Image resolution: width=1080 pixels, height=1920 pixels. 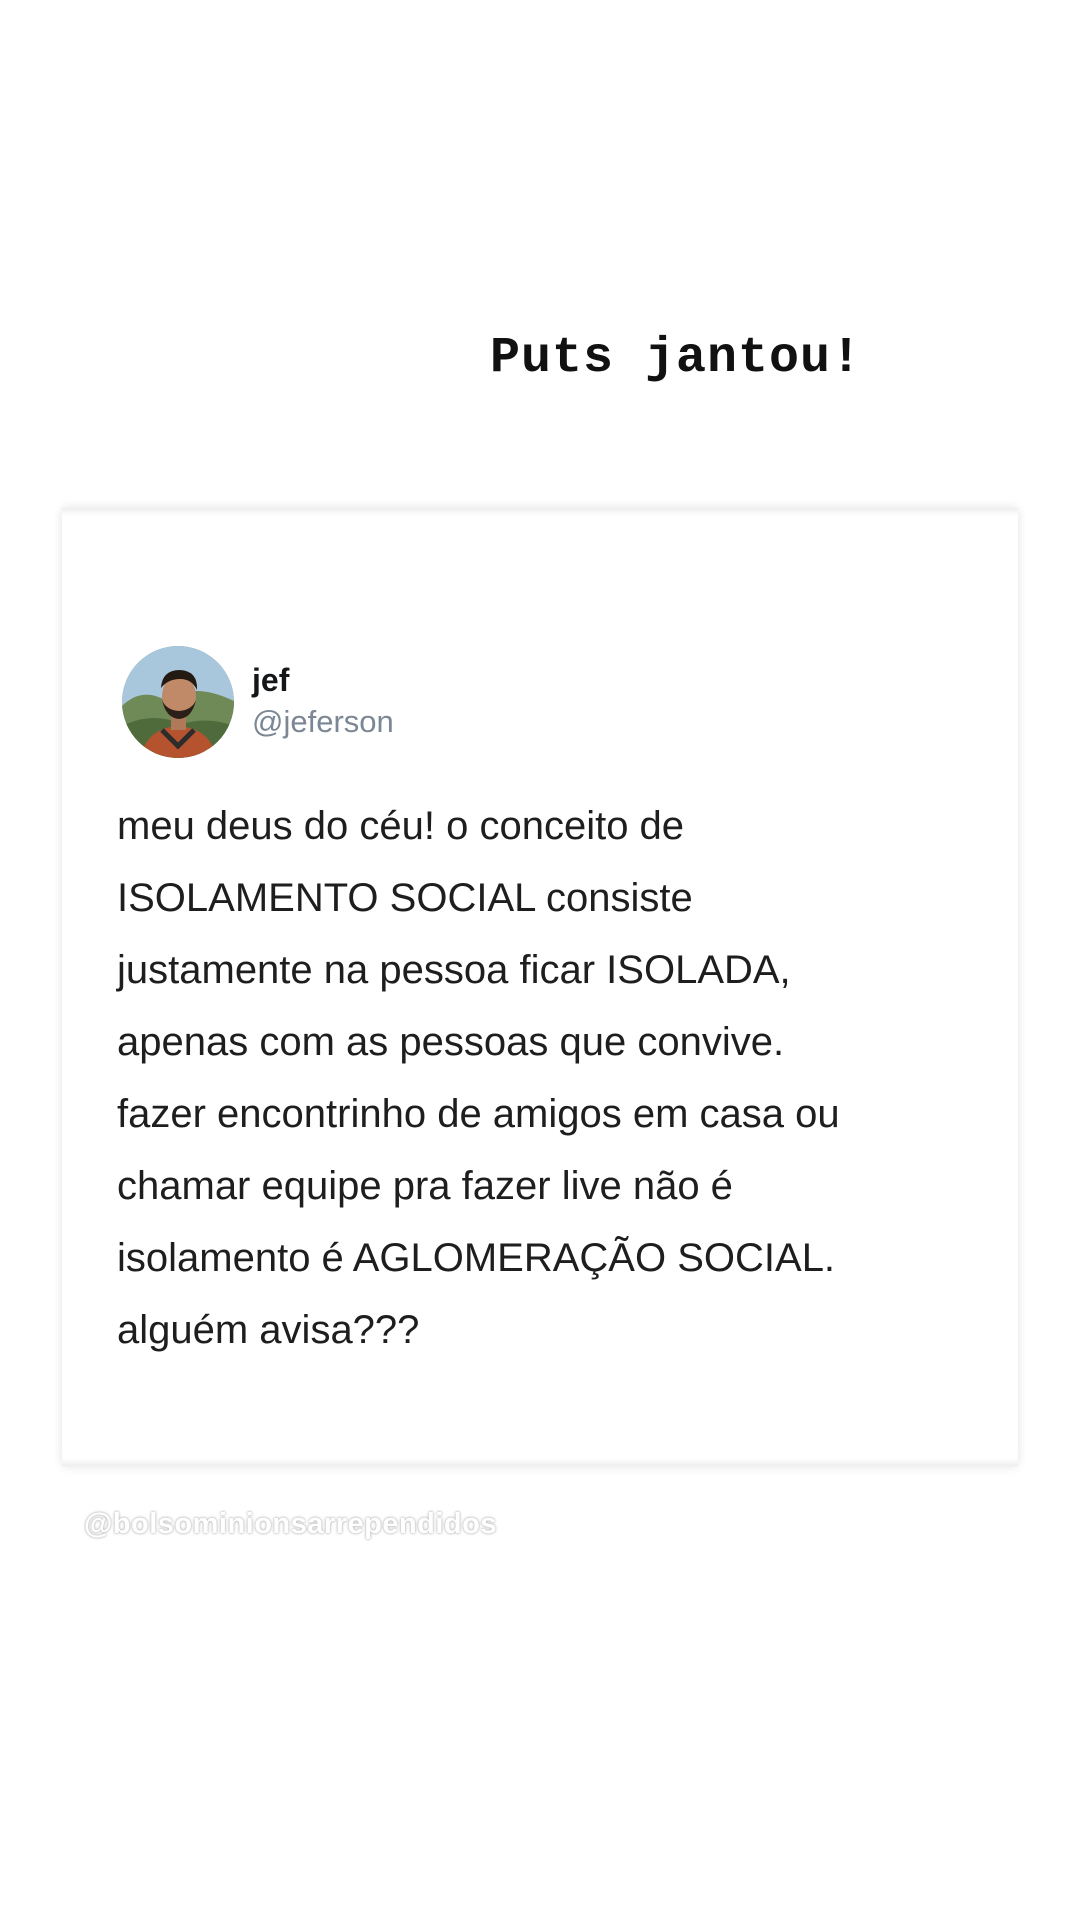 What do you see at coordinates (401, 826) in the screenshot?
I see `tweet-line: meu deus do céu! o conceito de` at bounding box center [401, 826].